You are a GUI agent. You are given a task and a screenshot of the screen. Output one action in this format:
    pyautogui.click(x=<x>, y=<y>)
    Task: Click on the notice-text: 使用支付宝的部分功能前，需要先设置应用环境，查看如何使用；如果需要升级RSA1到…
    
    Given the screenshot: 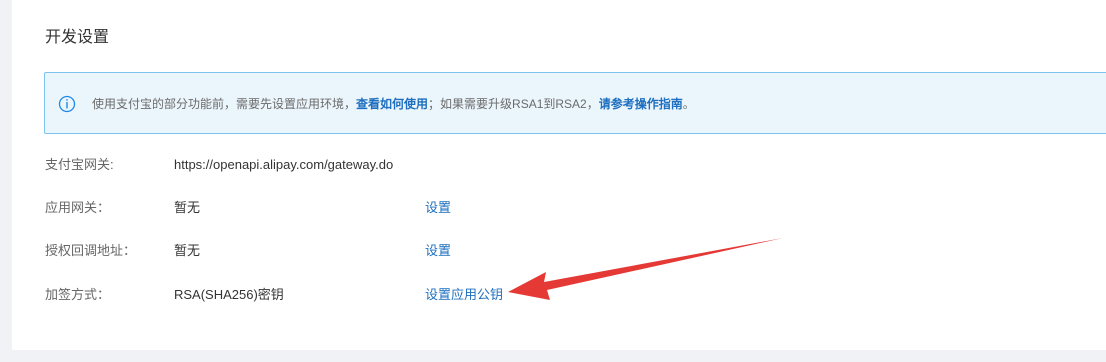 What is the action you would take?
    pyautogui.click(x=393, y=104)
    